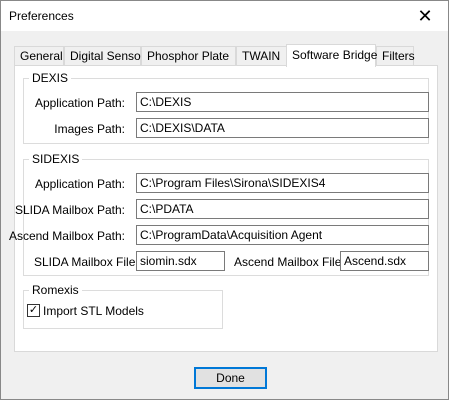  What do you see at coordinates (425, 16) in the screenshot?
I see `close-icon: ✕` at bounding box center [425, 16].